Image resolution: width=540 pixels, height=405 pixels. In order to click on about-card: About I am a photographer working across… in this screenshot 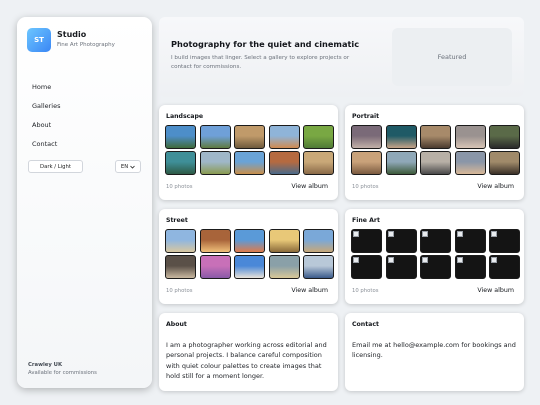, I will do `click(248, 352)`.